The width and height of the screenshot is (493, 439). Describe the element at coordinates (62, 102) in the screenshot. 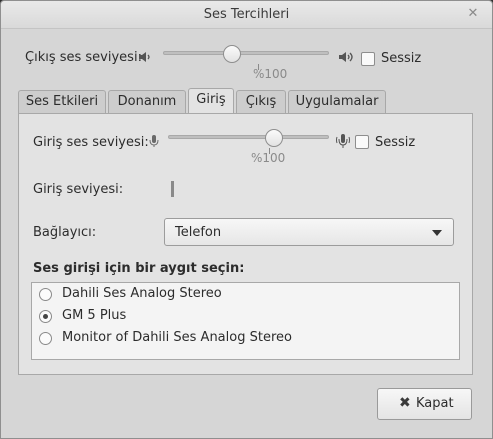

I see `tab-ses-etkileri: Ses Etkileri` at that location.